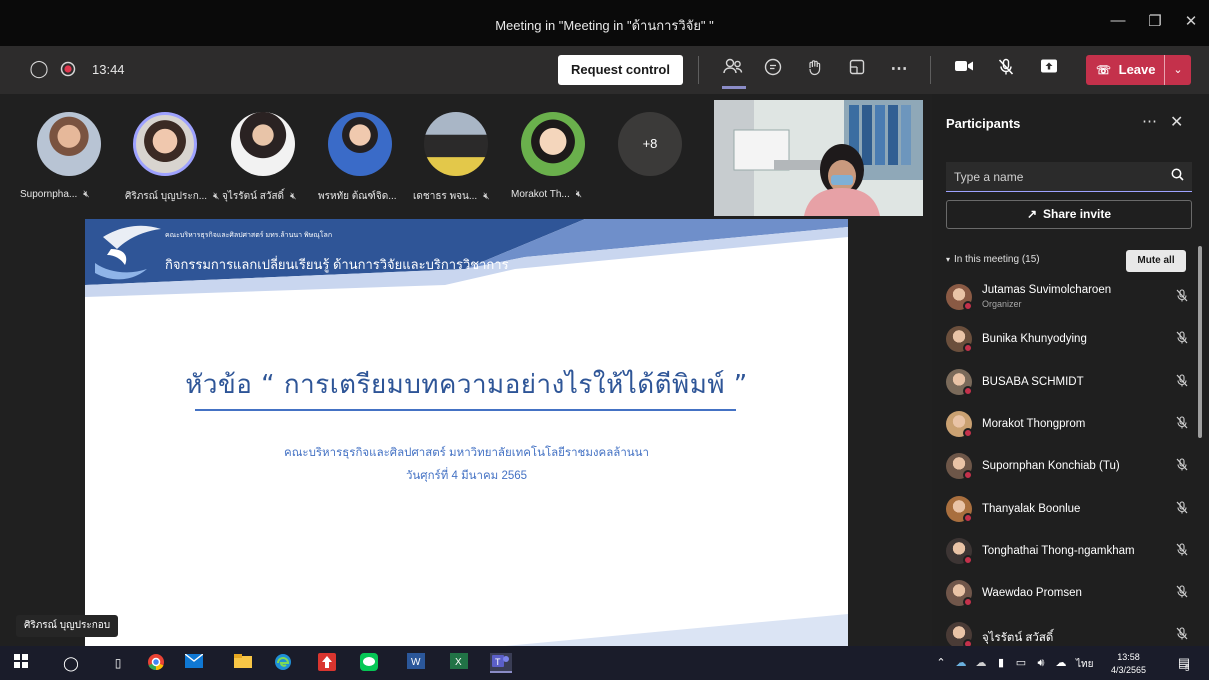  I want to click on participant-row: Supornphan Konchiab (Tu), so click(1063, 467).